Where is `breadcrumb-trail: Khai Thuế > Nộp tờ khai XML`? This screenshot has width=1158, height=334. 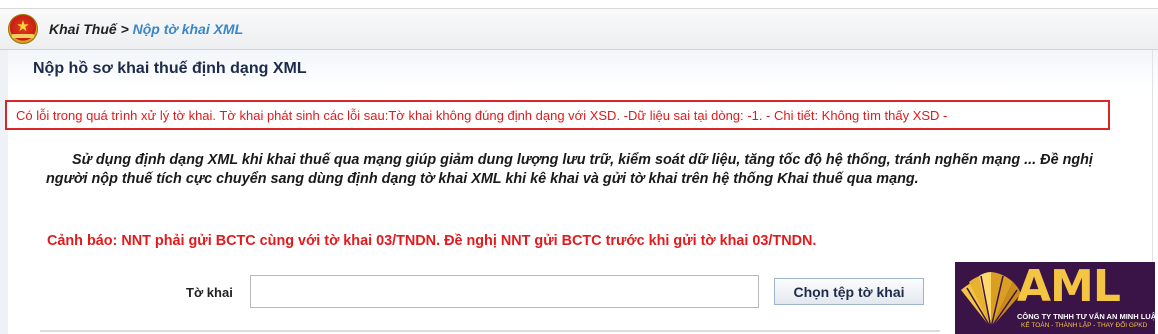
breadcrumb-trail: Khai Thuế > Nộp tờ khai XML is located at coordinates (146, 29).